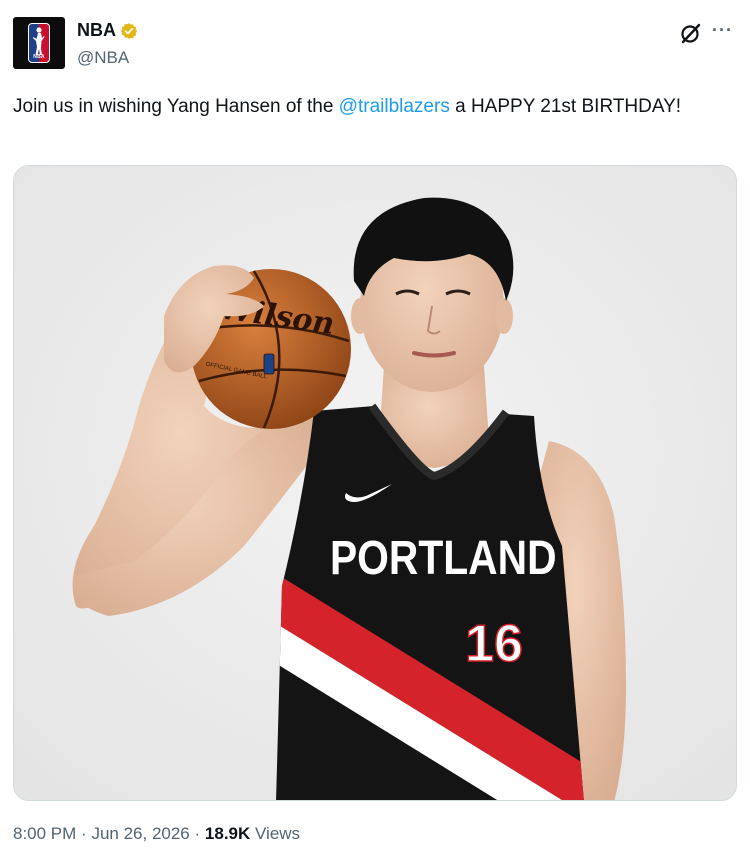 The height and width of the screenshot is (850, 750). I want to click on avatar: NBA, so click(39, 43).